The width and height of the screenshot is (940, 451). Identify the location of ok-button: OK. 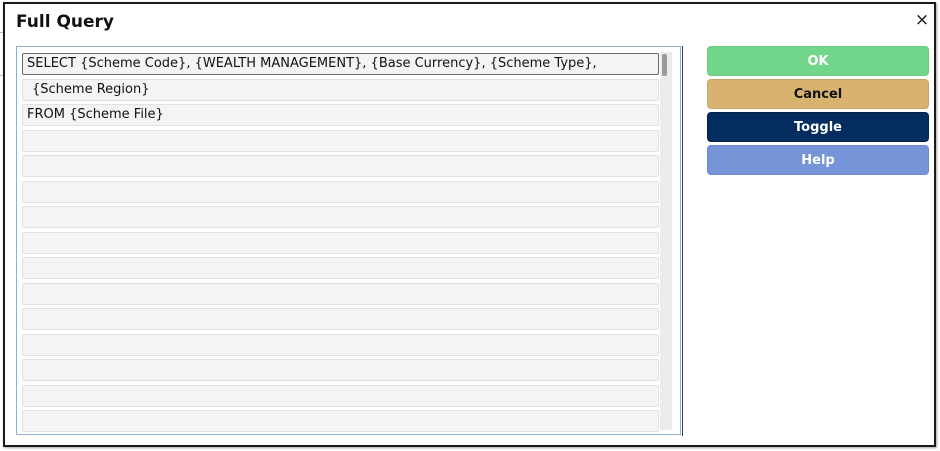
(818, 61).